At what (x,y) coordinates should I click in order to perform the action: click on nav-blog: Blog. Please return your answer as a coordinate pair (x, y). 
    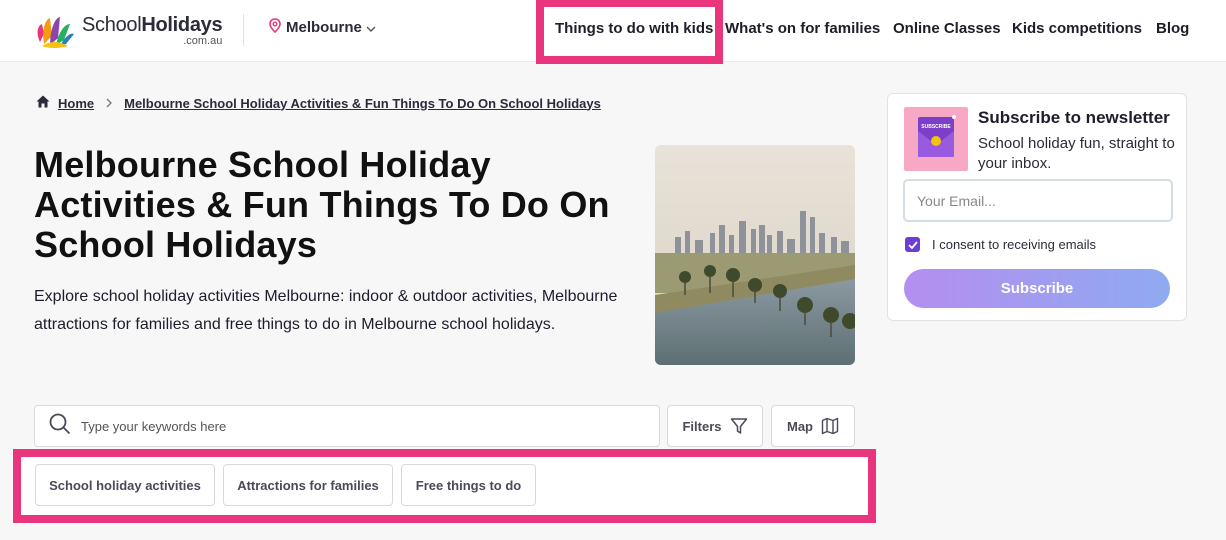
    Looking at the image, I should click on (1172, 28).